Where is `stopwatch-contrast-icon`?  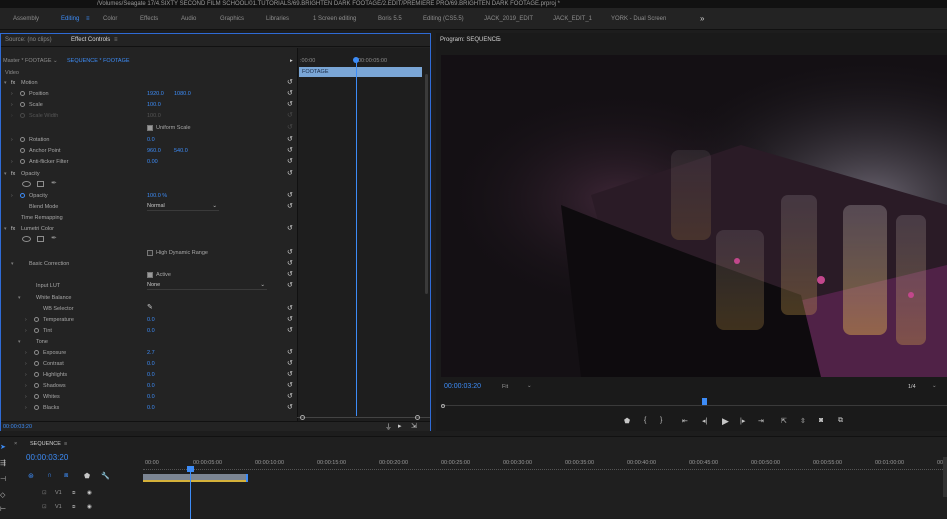 stopwatch-contrast-icon is located at coordinates (36, 363).